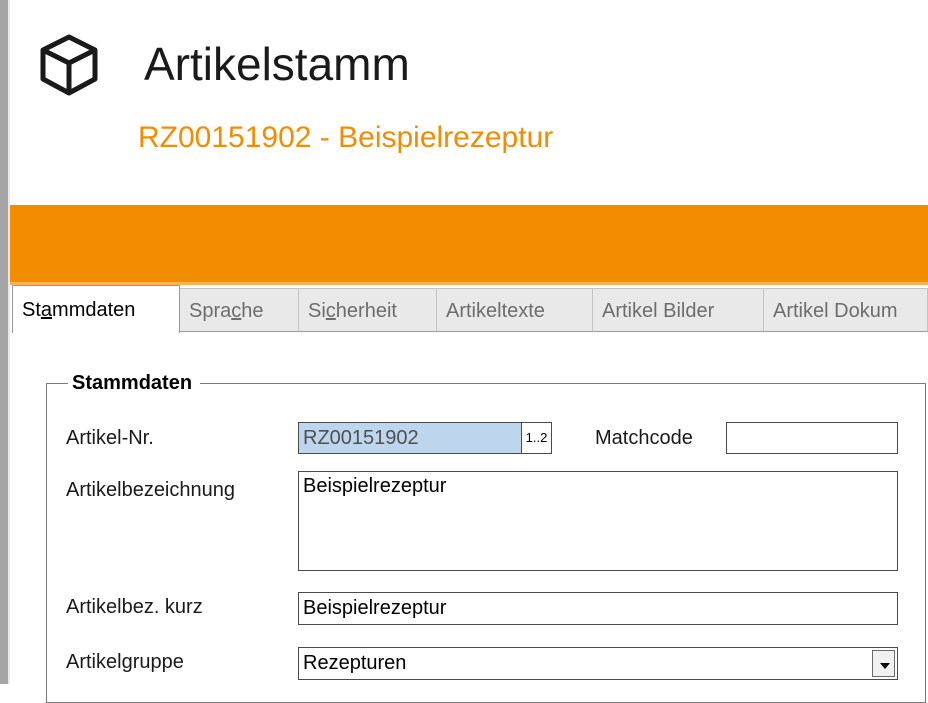 Image resolution: width=928 pixels, height=703 pixels. I want to click on numbering-button: 1..2, so click(536, 438).